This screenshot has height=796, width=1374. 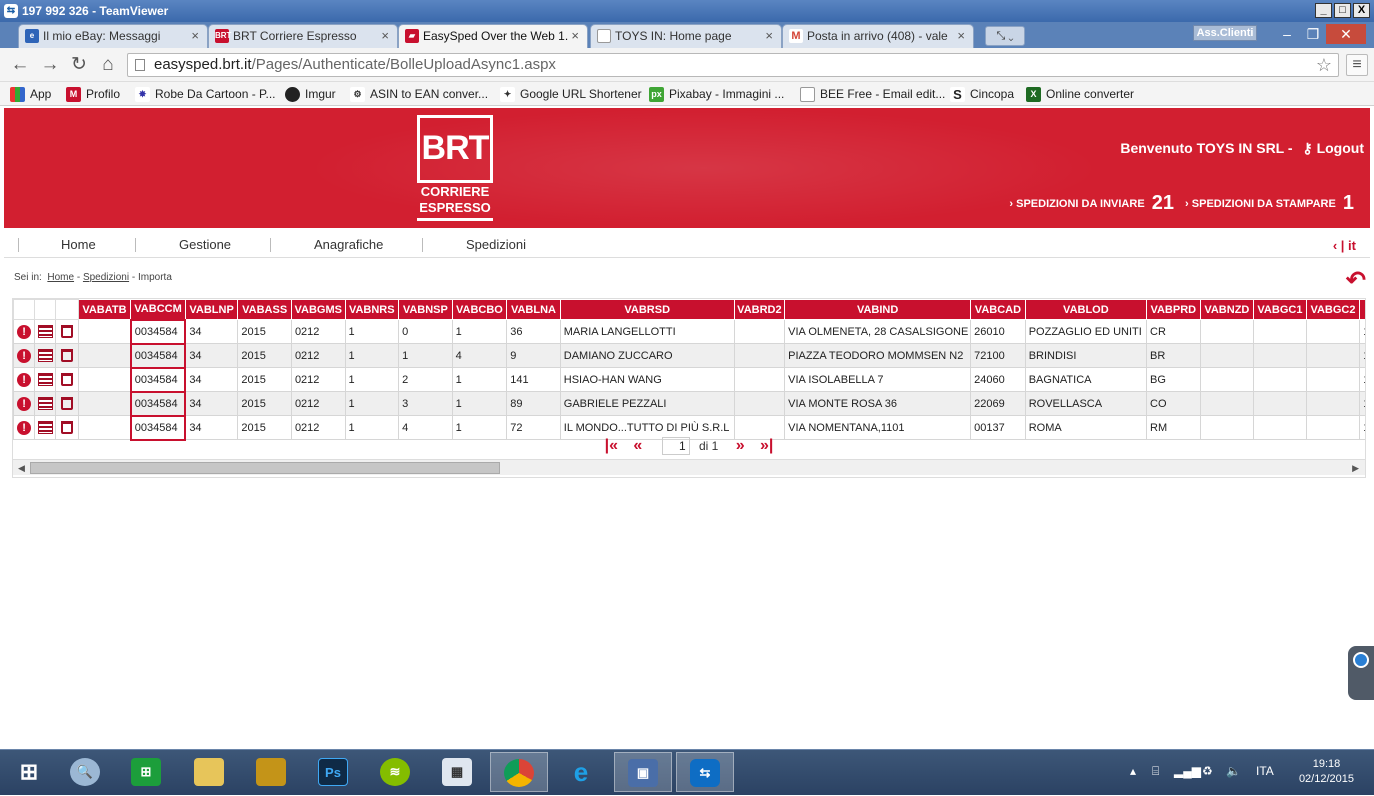 What do you see at coordinates (1187, 771) in the screenshot?
I see `signal-icon: ▂▄▆` at bounding box center [1187, 771].